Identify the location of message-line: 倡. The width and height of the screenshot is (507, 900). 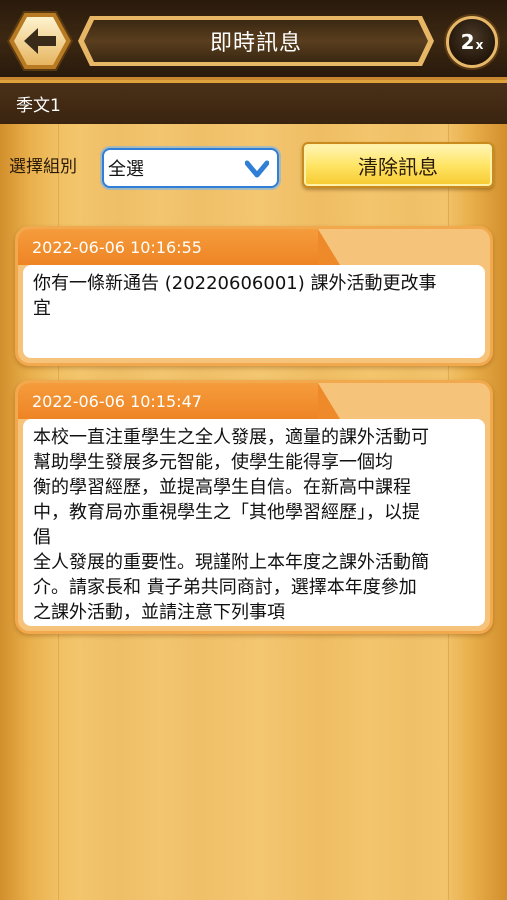
(42, 537).